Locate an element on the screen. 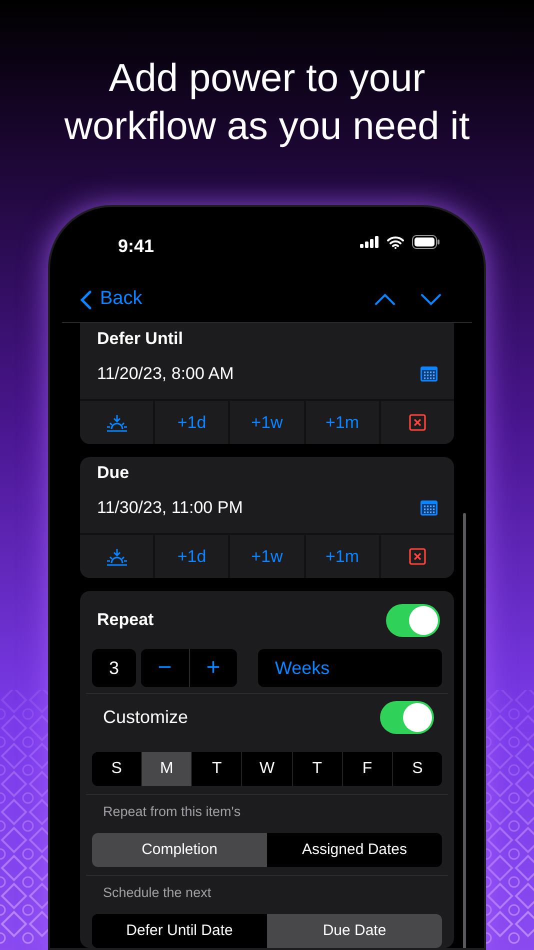 This screenshot has width=534, height=950. unit-picker: Weeks is located at coordinates (350, 668).